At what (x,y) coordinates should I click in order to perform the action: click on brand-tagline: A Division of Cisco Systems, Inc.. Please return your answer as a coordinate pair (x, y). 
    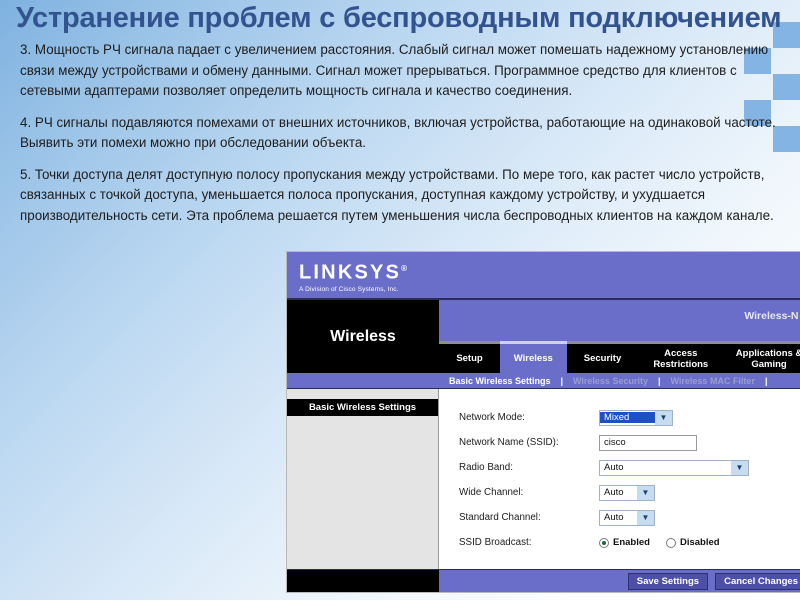
    Looking at the image, I should click on (349, 289).